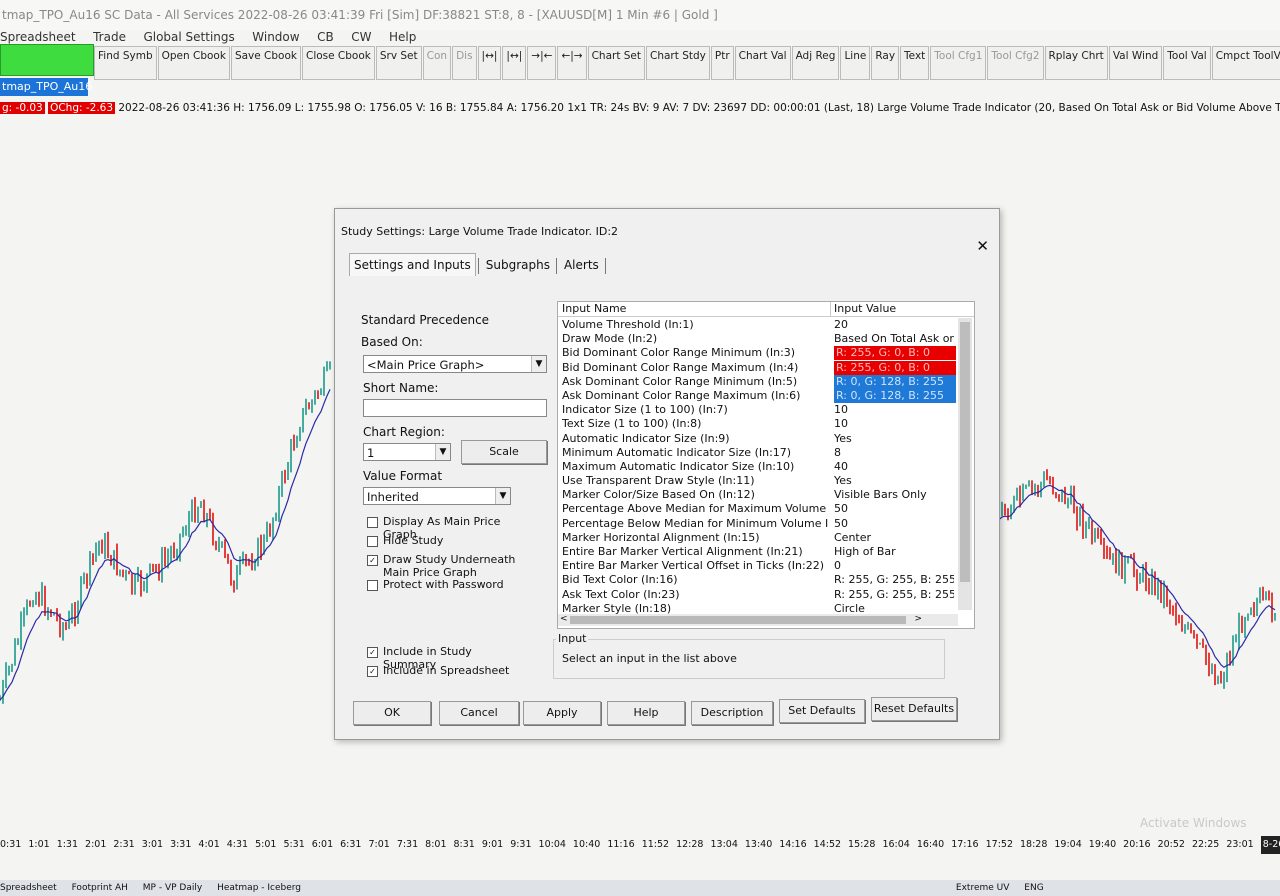  What do you see at coordinates (757, 325) in the screenshot?
I see `input-row: Volume Threshold (In:1) 20` at bounding box center [757, 325].